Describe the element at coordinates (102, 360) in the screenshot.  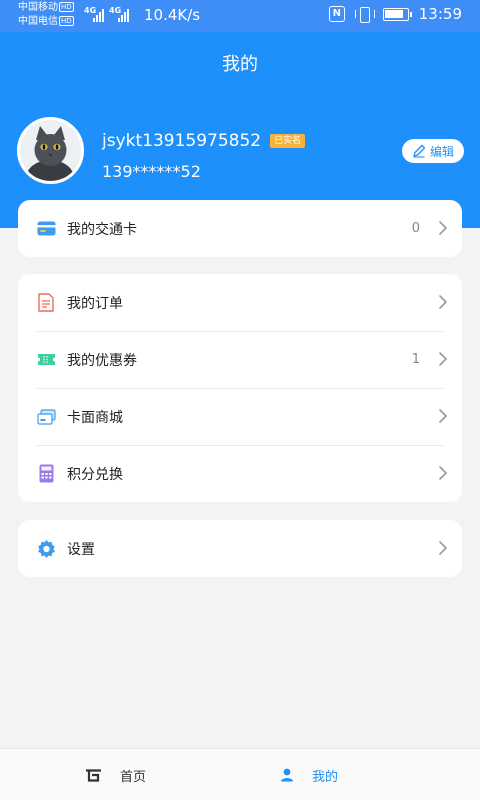
I see `menu-item-label: 我的优惠券` at that location.